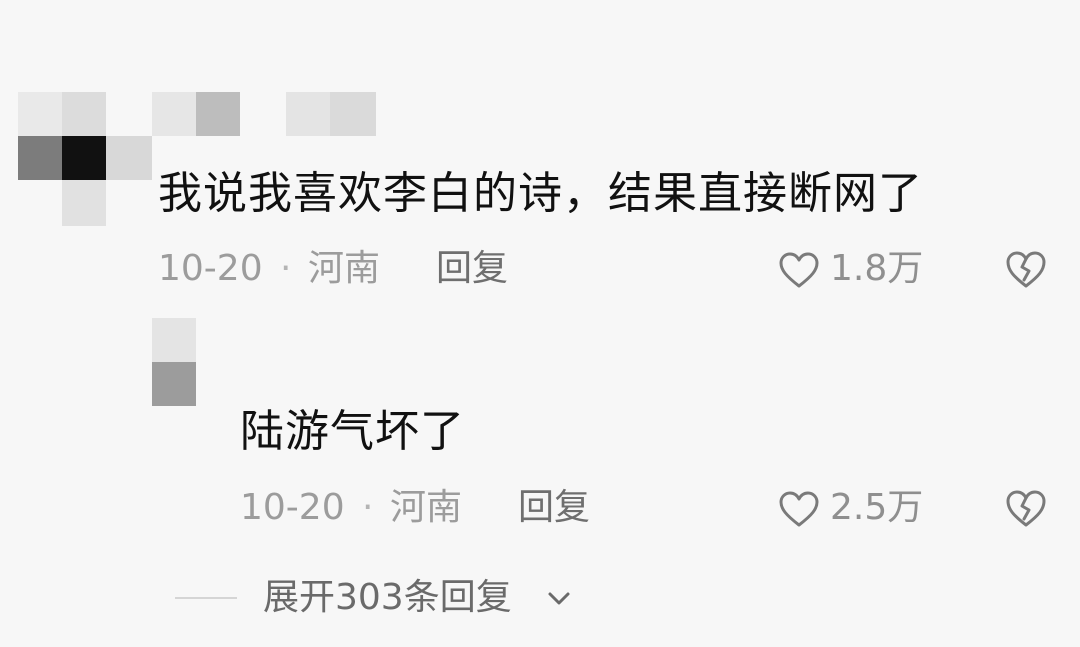 The width and height of the screenshot is (1080, 647). I want to click on comment-location: 河南, so click(344, 268).